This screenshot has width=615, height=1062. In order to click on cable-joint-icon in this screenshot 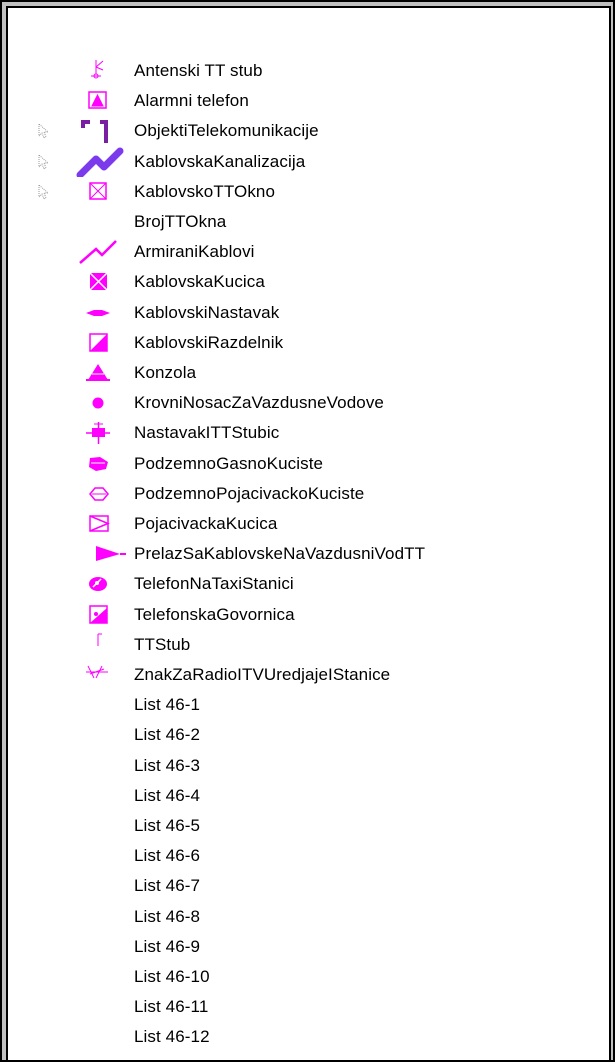, I will do `click(96, 313)`.